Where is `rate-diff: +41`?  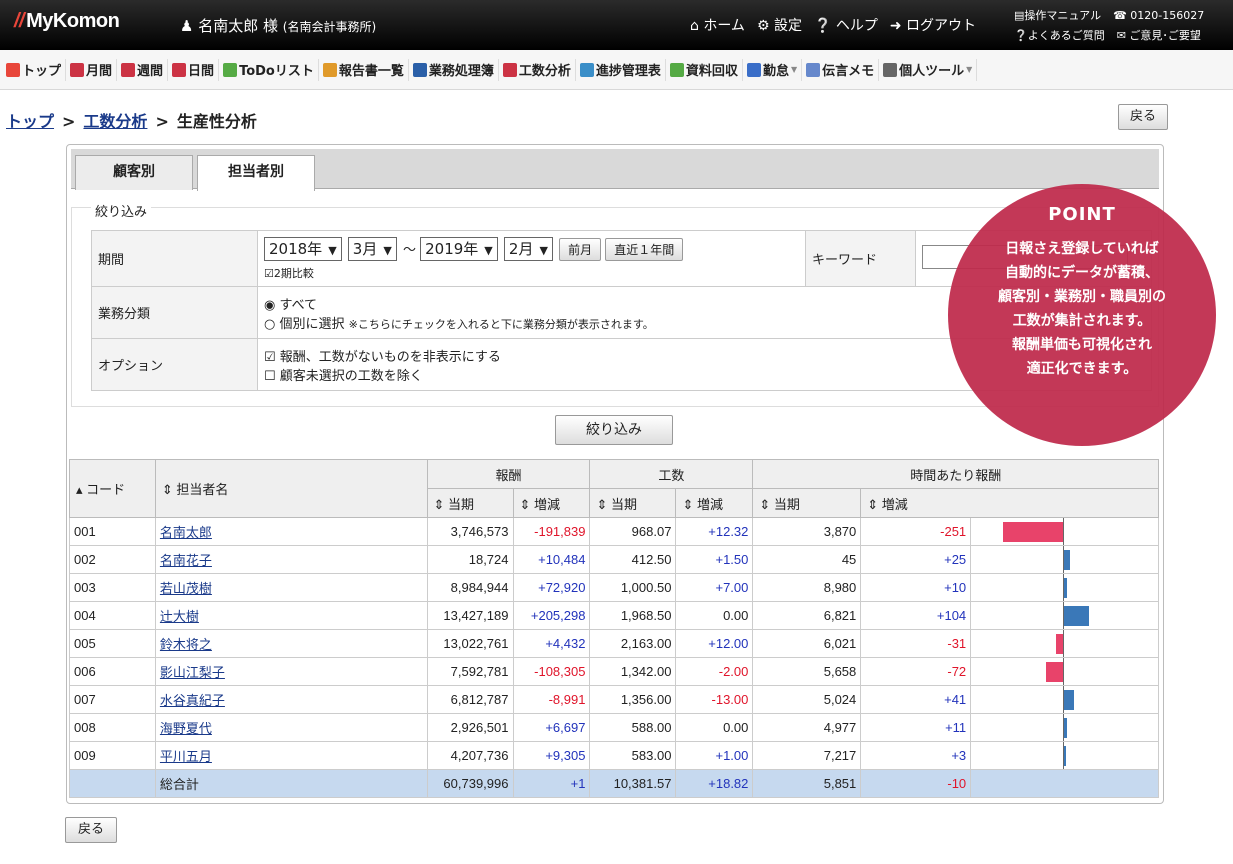
rate-diff: +41 is located at coordinates (916, 699).